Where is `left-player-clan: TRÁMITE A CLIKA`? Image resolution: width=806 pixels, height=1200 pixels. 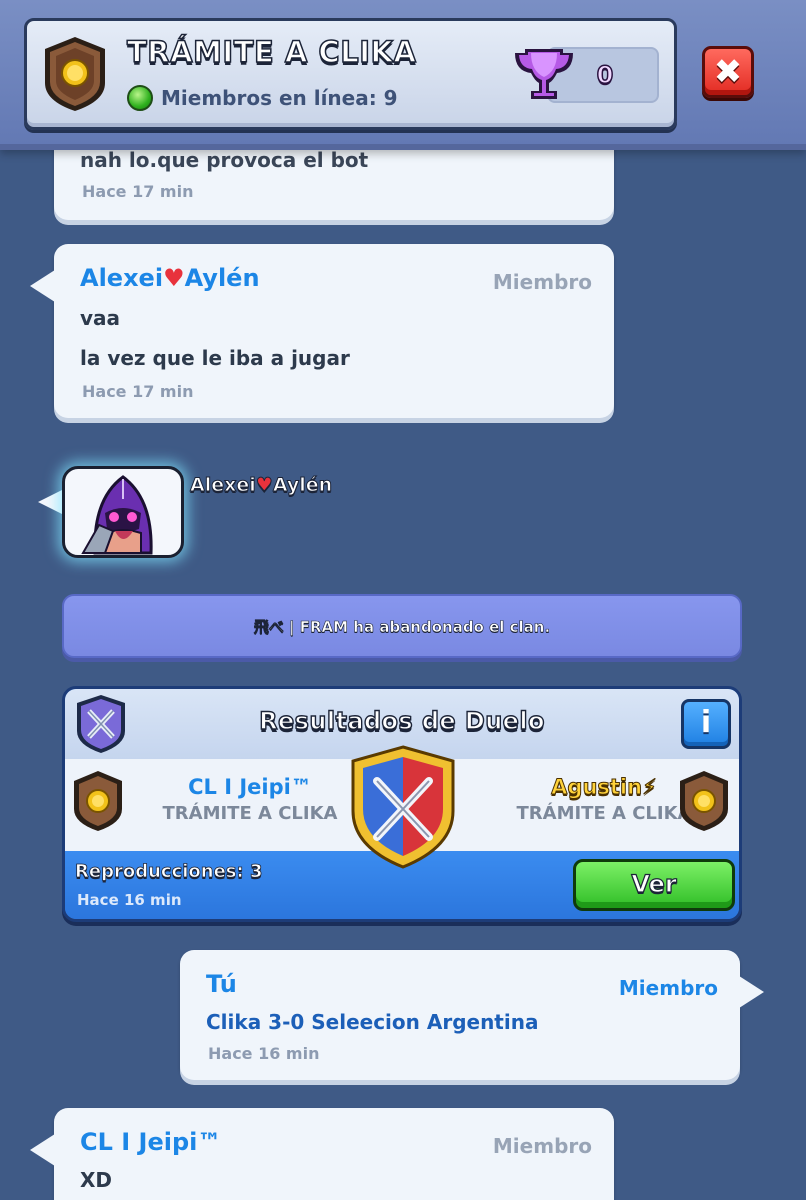
left-player-clan: TRÁMITE A CLIKA is located at coordinates (250, 813).